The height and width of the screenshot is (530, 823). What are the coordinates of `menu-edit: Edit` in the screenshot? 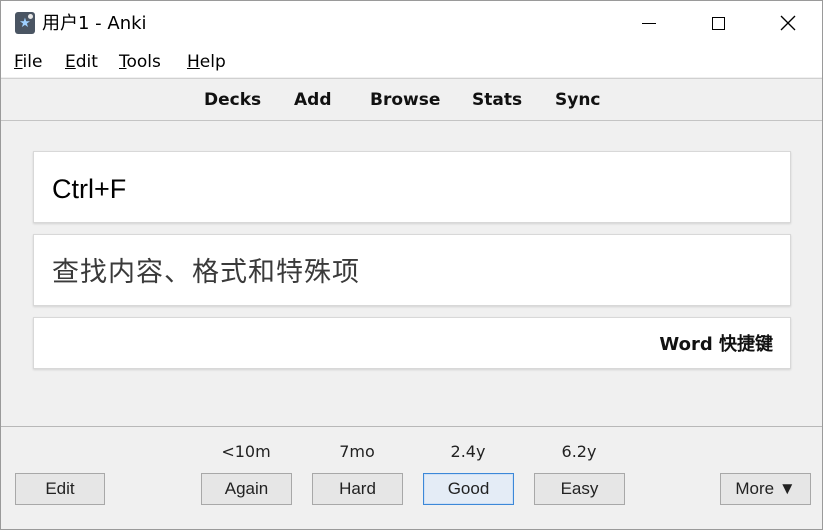 It's located at (81, 62).